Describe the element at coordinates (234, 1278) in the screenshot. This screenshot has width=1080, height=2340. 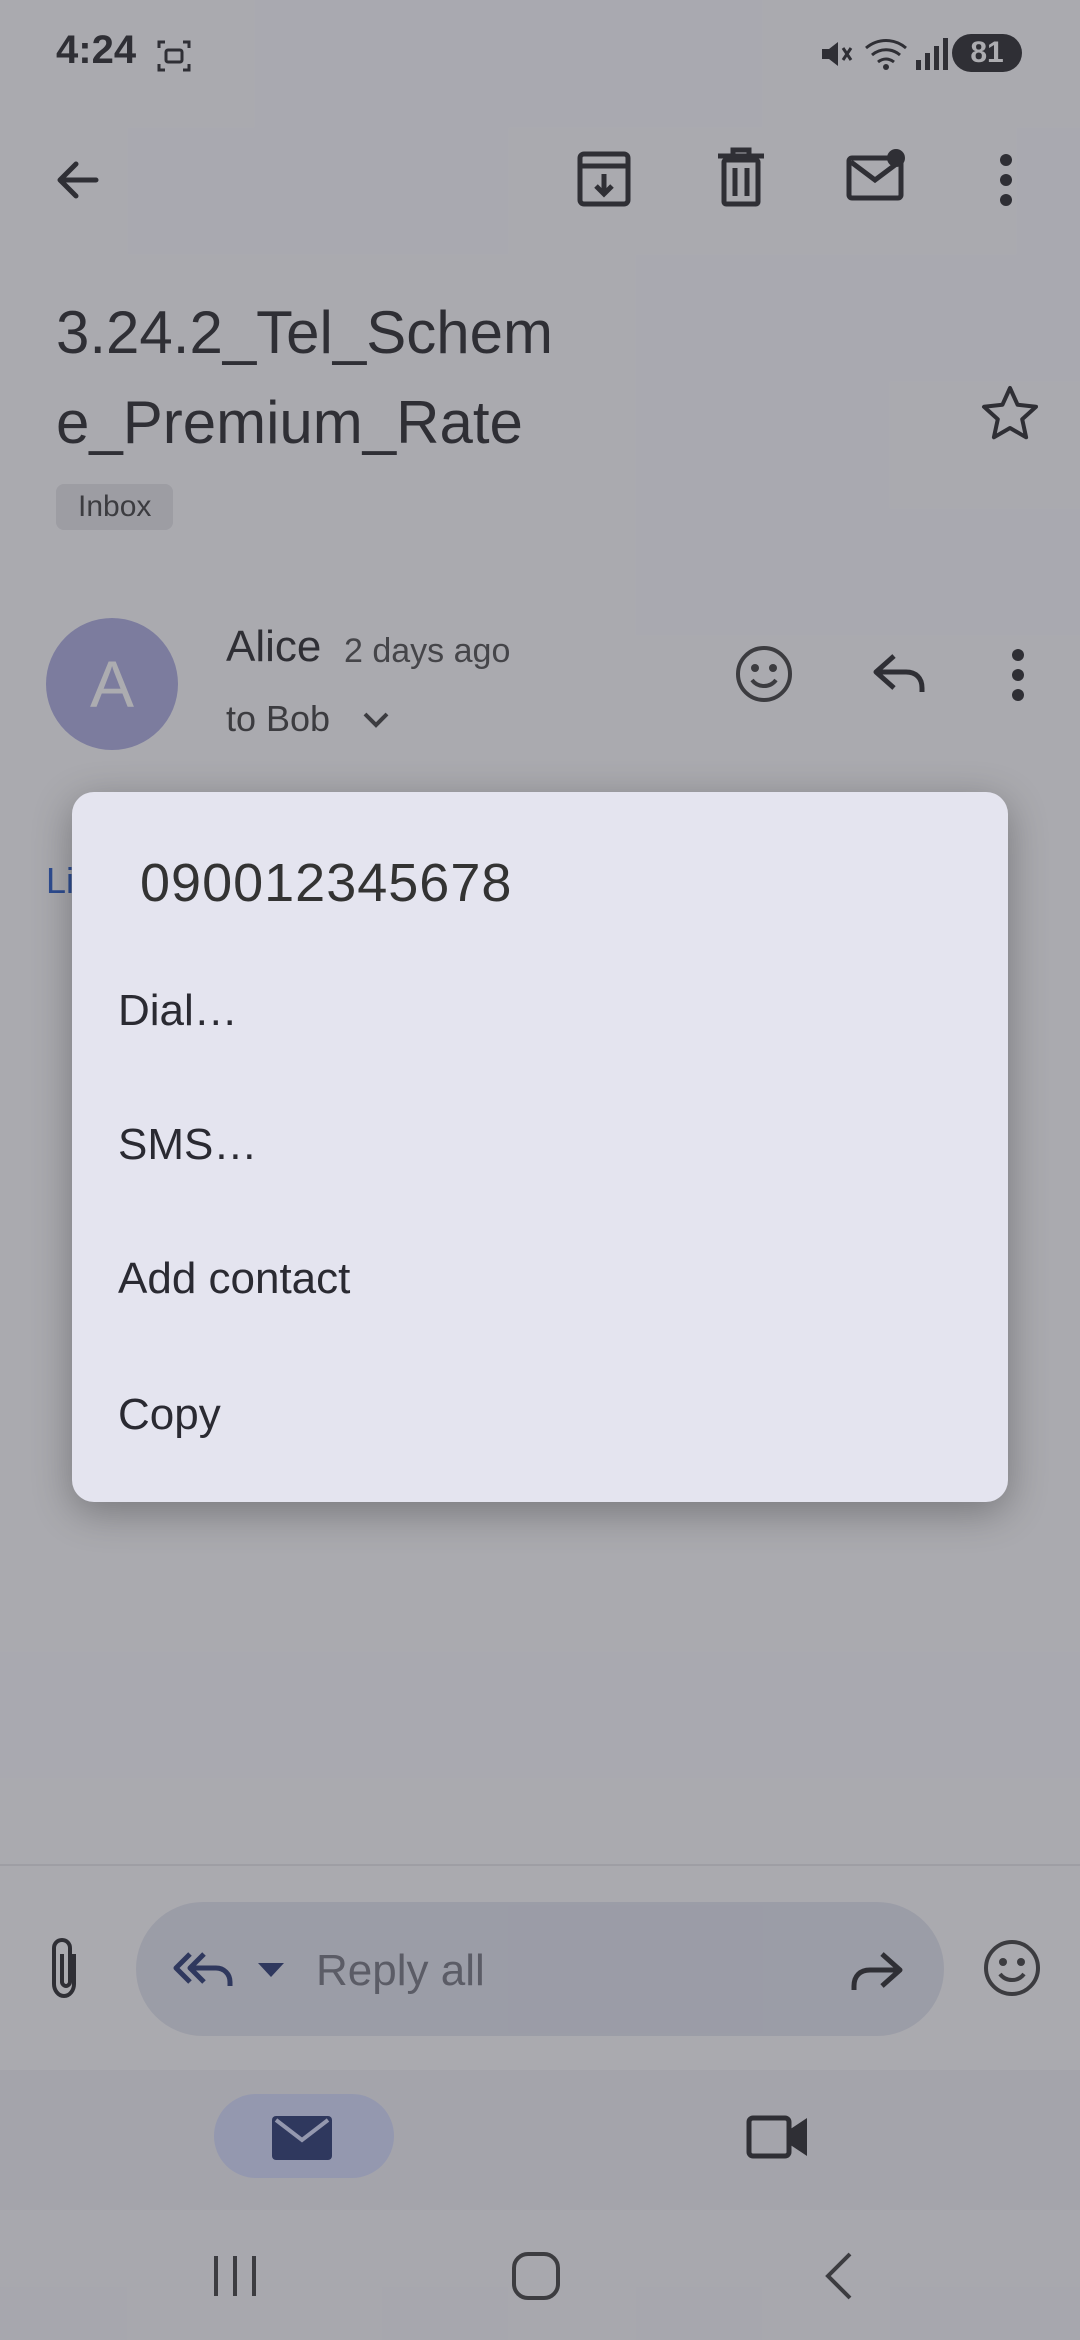
I see `menu-item-label: Add contact` at that location.